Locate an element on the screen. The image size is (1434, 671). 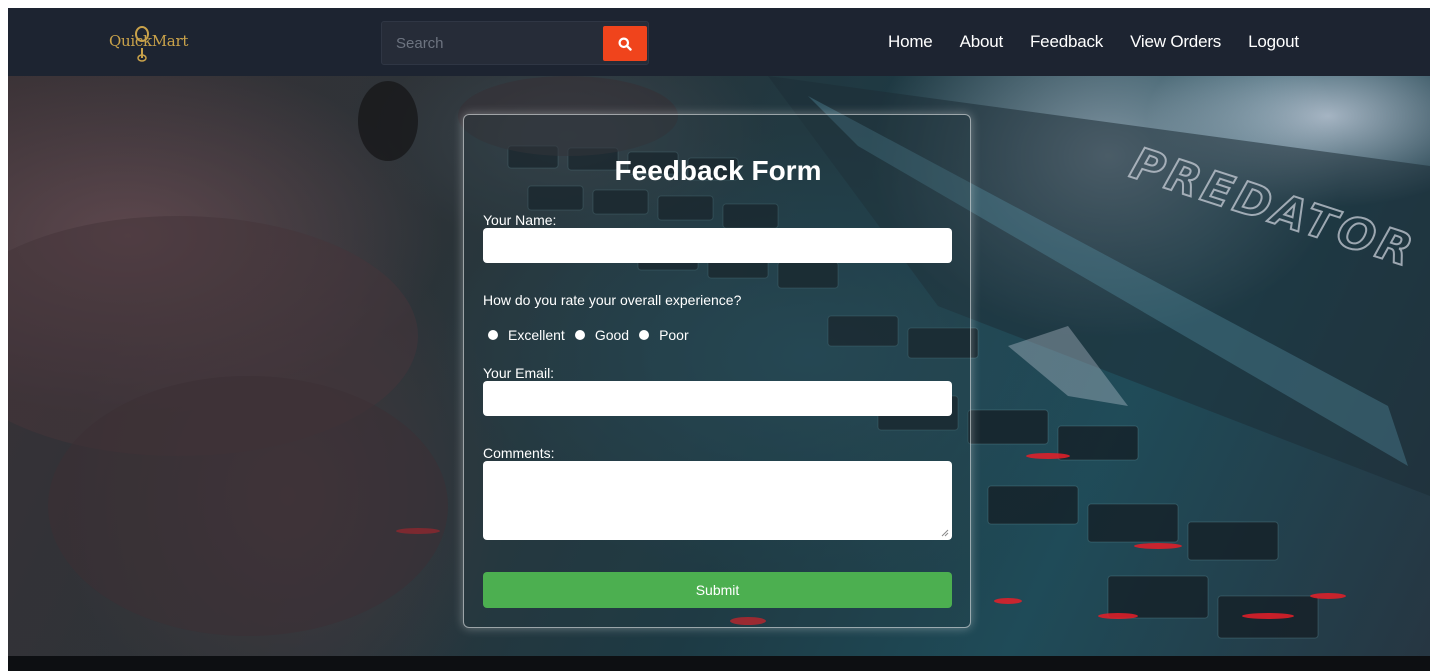
footer-bar is located at coordinates (719, 663).